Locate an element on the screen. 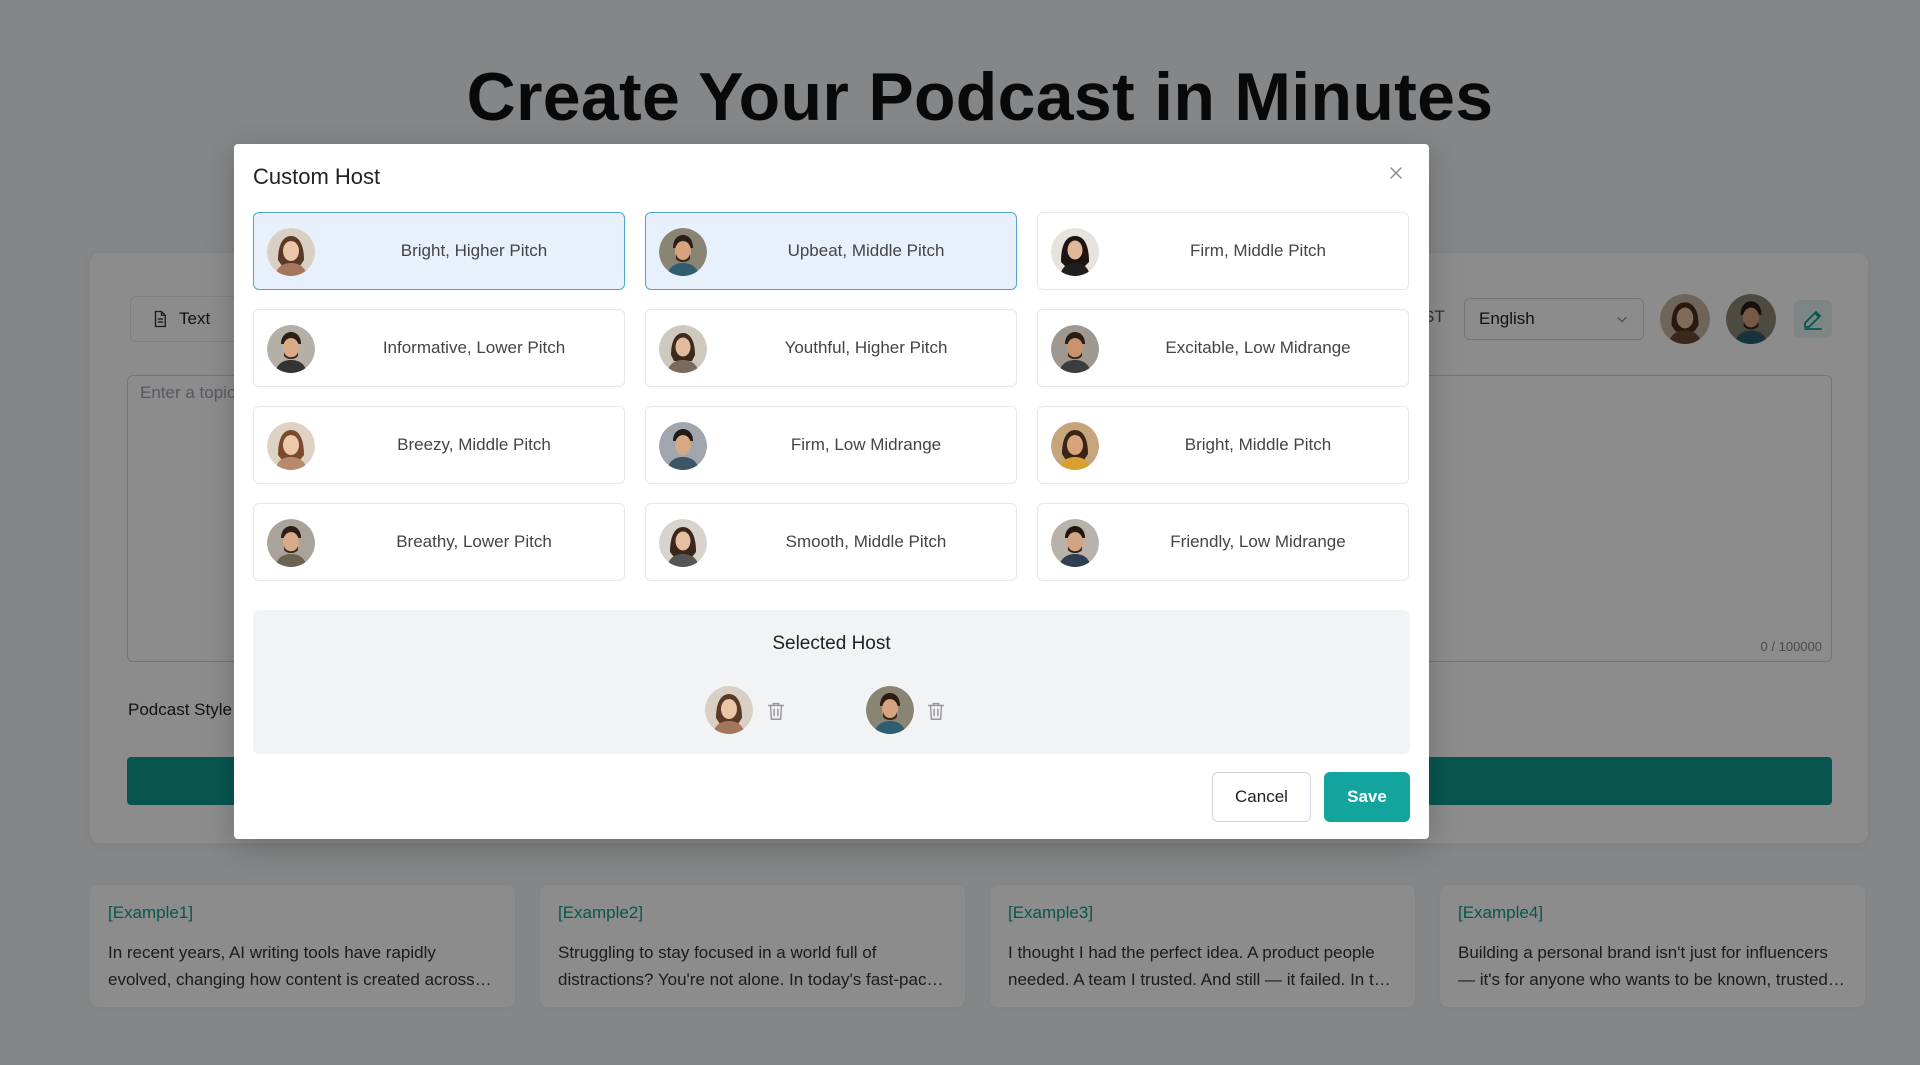  voice-label: Breezy, Middle Pitch is located at coordinates (474, 444).